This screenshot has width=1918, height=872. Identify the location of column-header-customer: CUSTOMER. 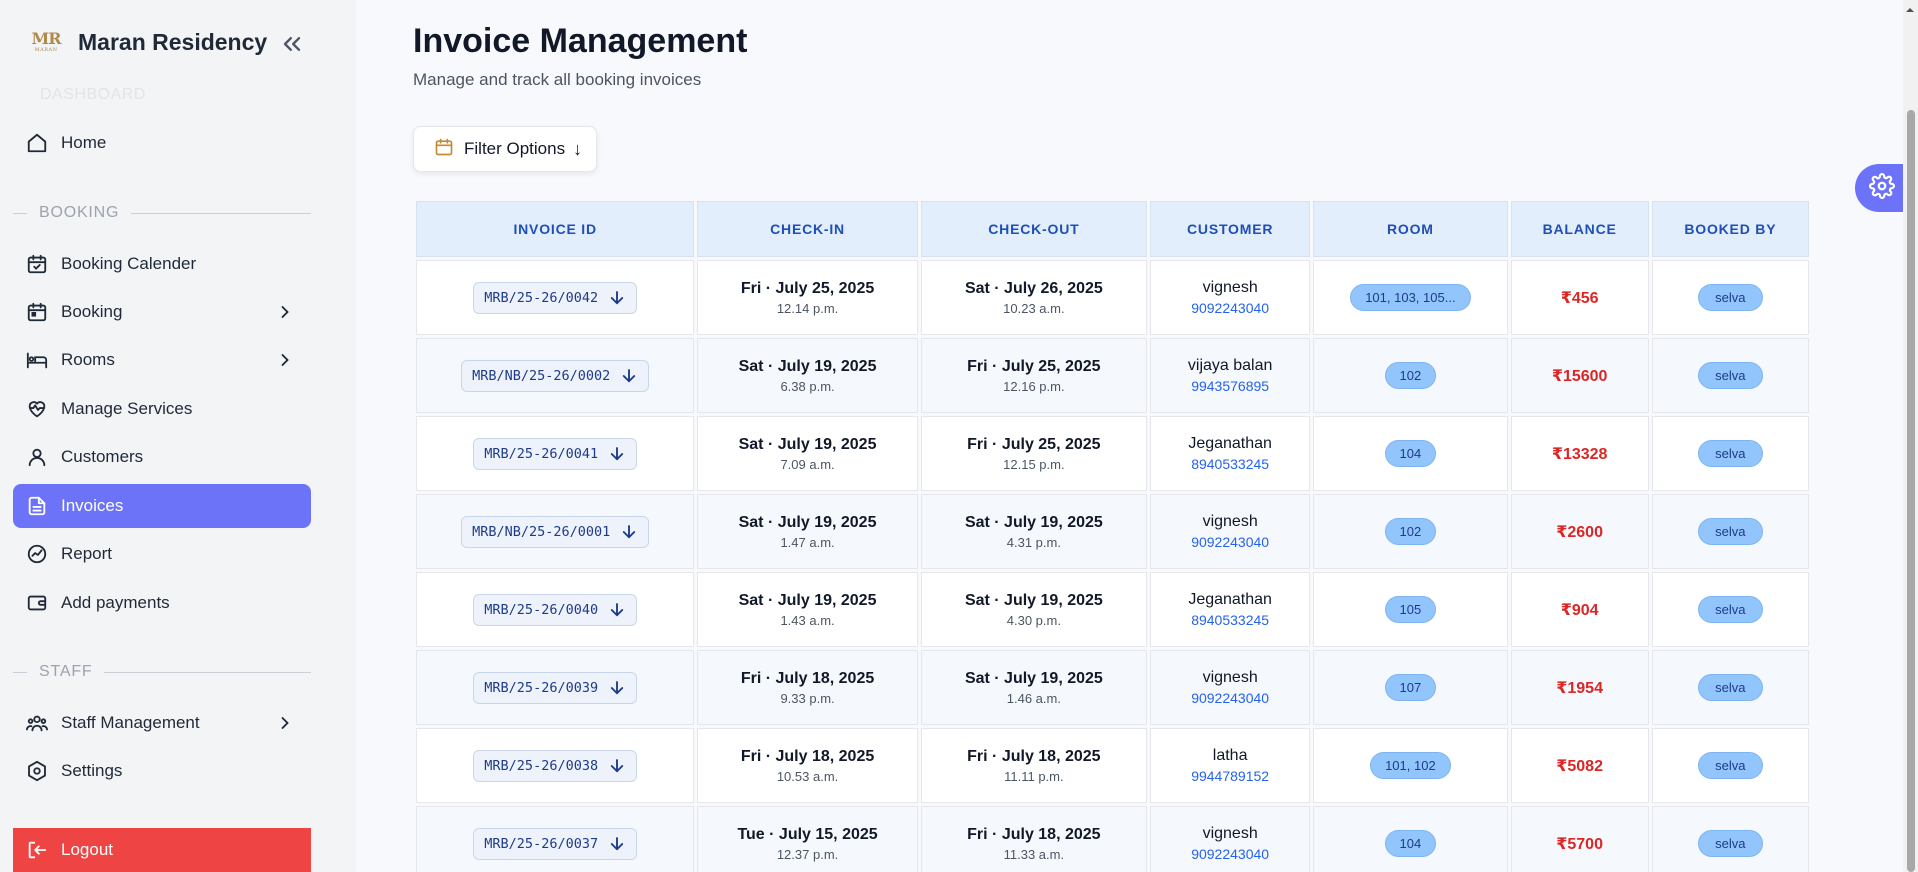
(1230, 229).